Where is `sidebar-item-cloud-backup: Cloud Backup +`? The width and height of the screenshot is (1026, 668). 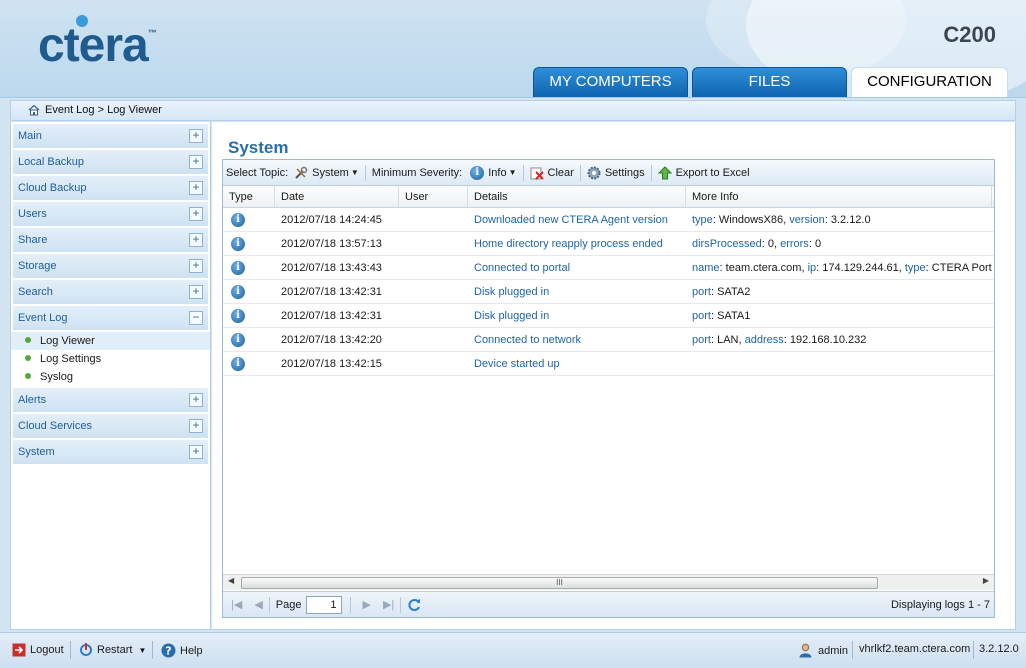
sidebar-item-cloud-backup: Cloud Backup + is located at coordinates (110, 188).